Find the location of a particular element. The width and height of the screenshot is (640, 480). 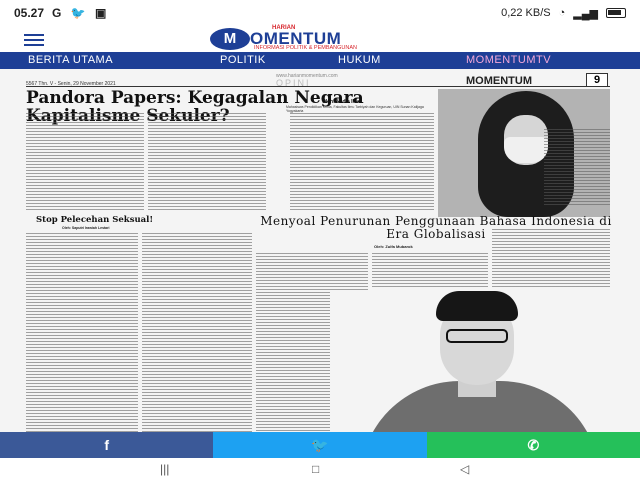

status-notification-icons: G 🐦 ▣ is located at coordinates (82, 13).